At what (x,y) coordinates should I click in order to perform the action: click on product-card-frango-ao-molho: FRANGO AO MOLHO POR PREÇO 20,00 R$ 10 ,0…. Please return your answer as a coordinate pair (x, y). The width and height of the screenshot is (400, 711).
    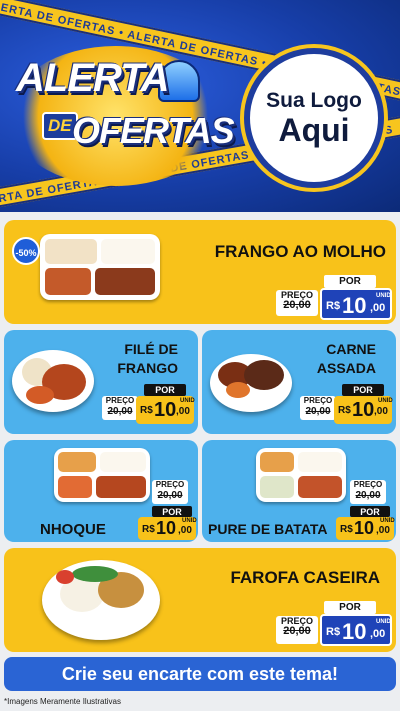
    Looking at the image, I should click on (200, 272).